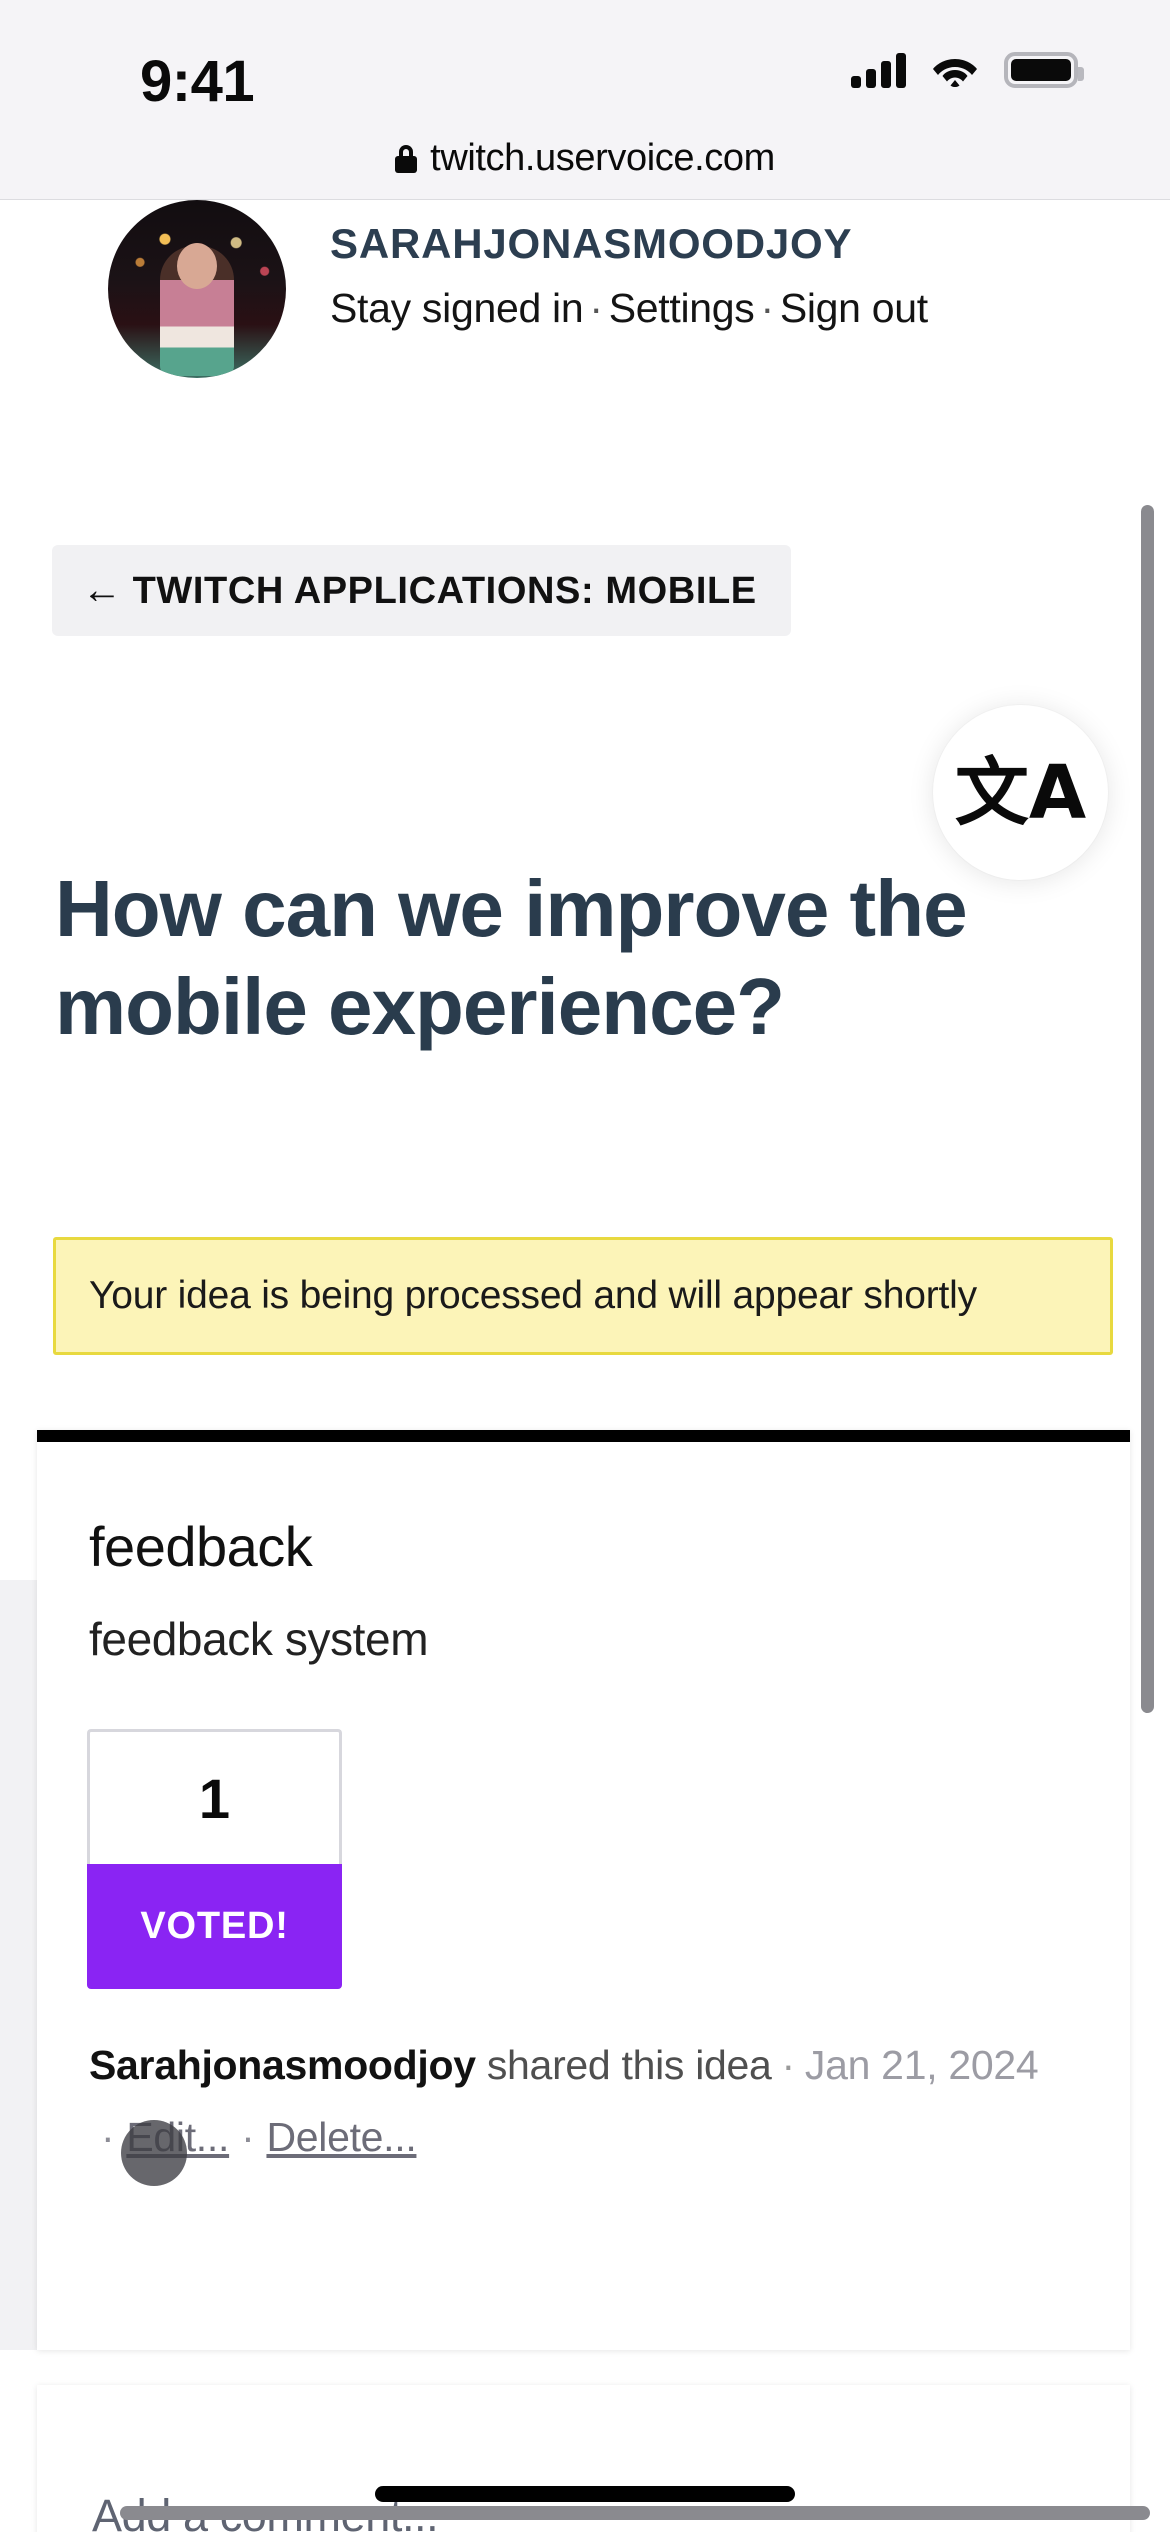 This screenshot has width=1170, height=2532. I want to click on translate-icon: 文A, so click(1020, 792).